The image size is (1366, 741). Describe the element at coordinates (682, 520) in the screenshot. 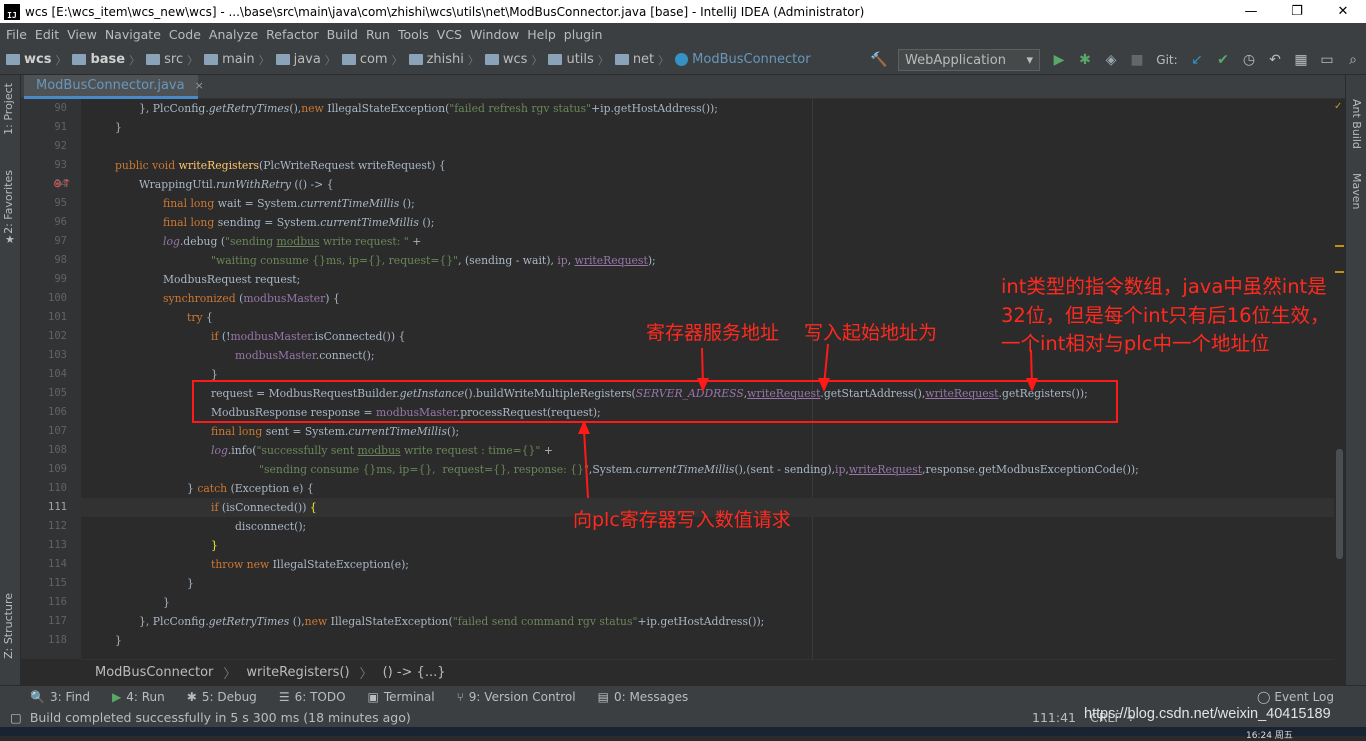

I see `annotation-write-request: 向plc寄存器写入数值请求` at that location.